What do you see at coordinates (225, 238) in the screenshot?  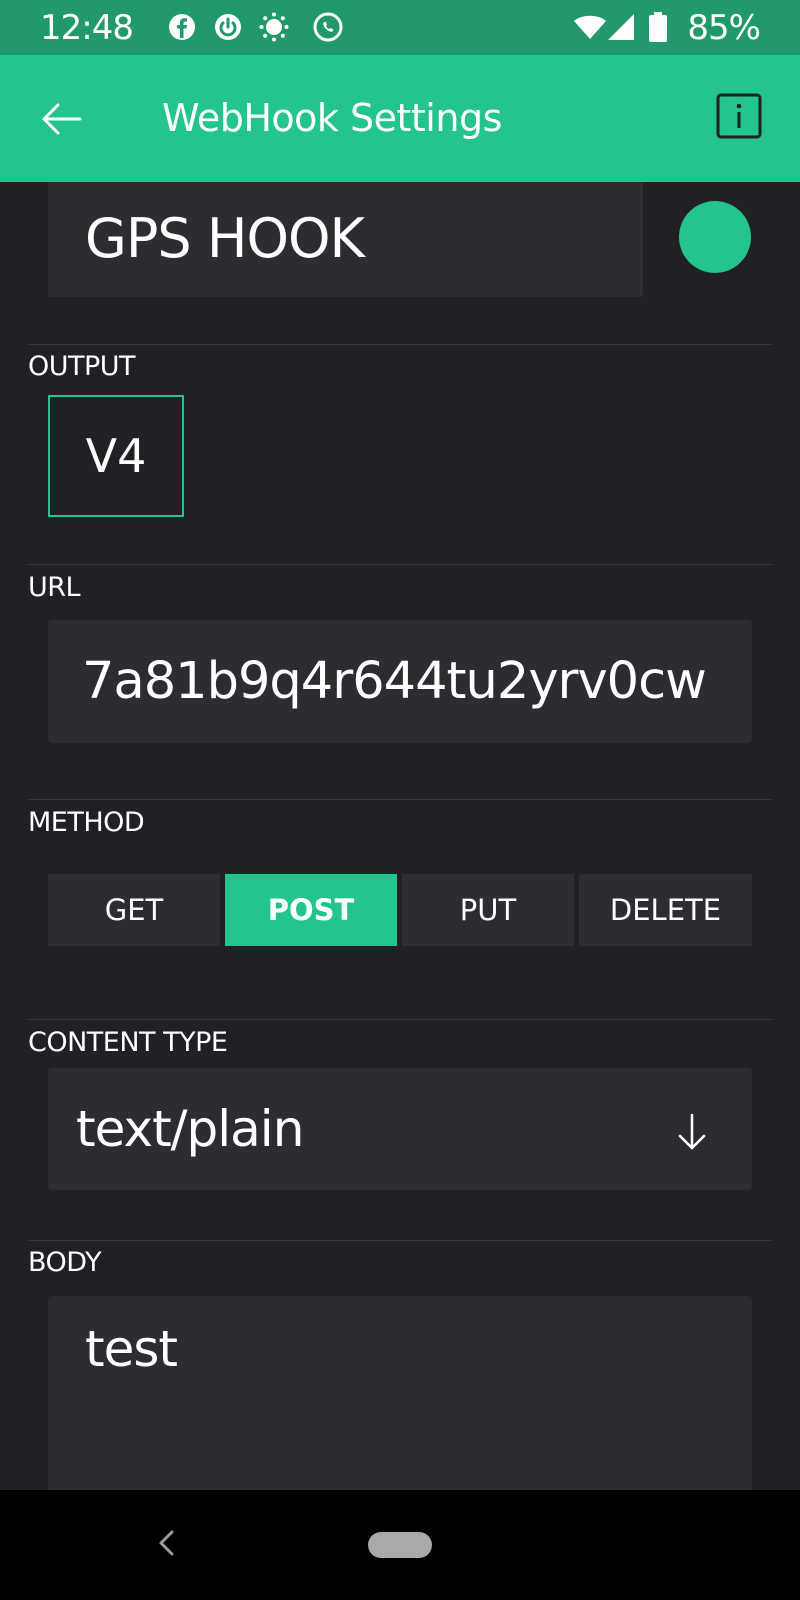 I see `widget-name-value: GPS HOOK` at bounding box center [225, 238].